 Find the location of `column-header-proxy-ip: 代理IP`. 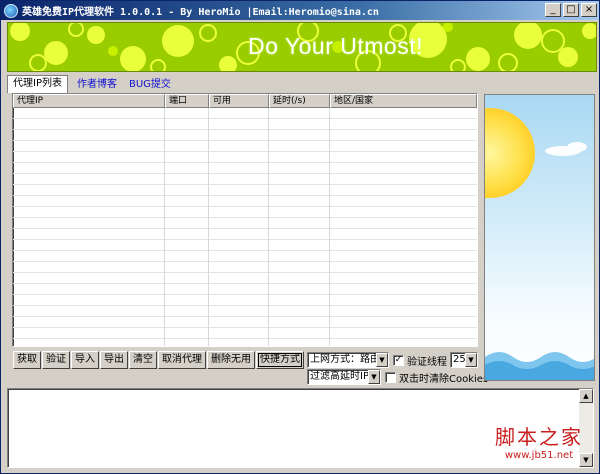

column-header-proxy-ip: 代理IP is located at coordinates (89, 101).